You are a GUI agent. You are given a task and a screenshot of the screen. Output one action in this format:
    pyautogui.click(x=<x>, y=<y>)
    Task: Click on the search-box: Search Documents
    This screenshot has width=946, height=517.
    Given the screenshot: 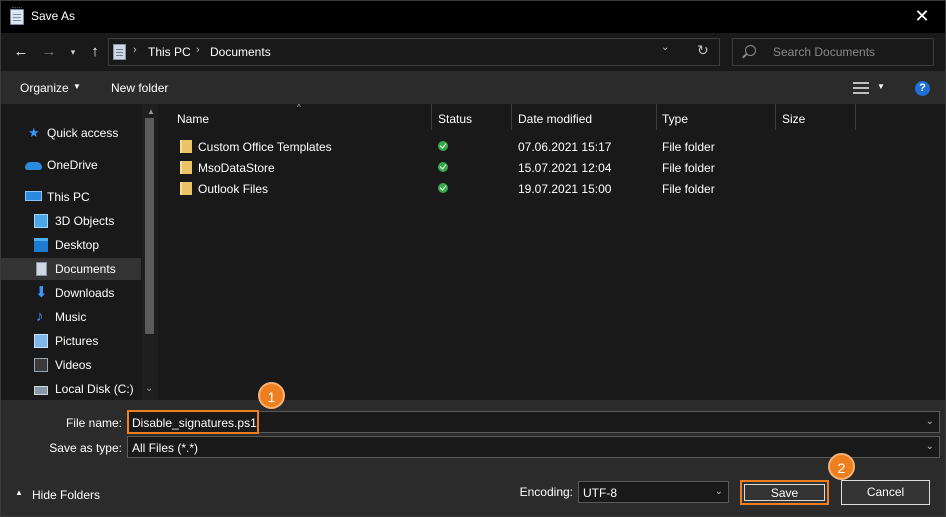 What is the action you would take?
    pyautogui.click(x=833, y=52)
    